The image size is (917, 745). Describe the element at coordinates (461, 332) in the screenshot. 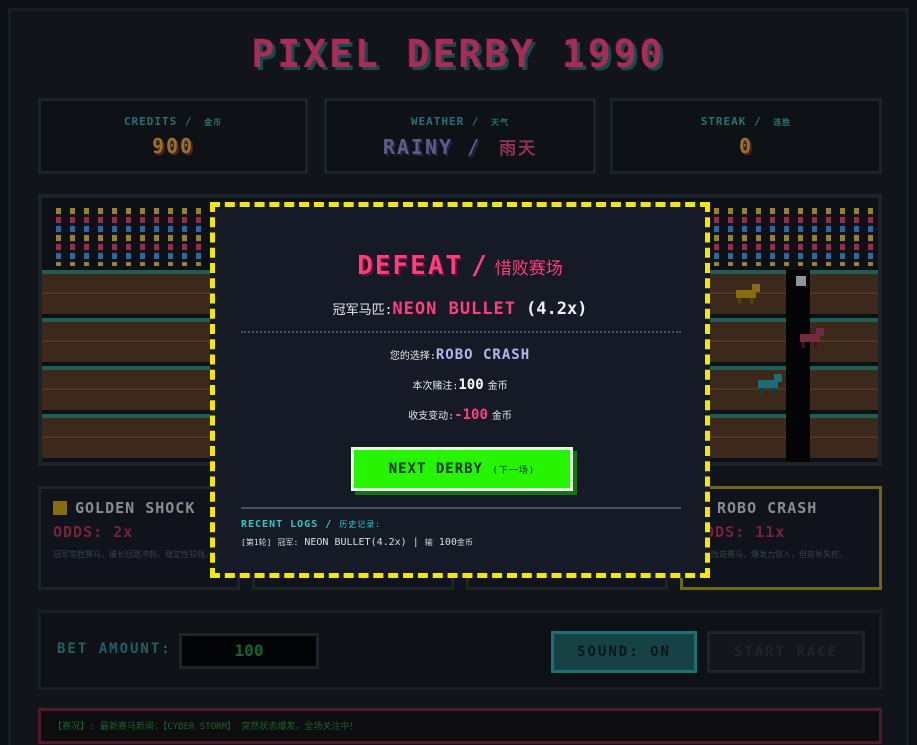

I see `modal-divider` at that location.